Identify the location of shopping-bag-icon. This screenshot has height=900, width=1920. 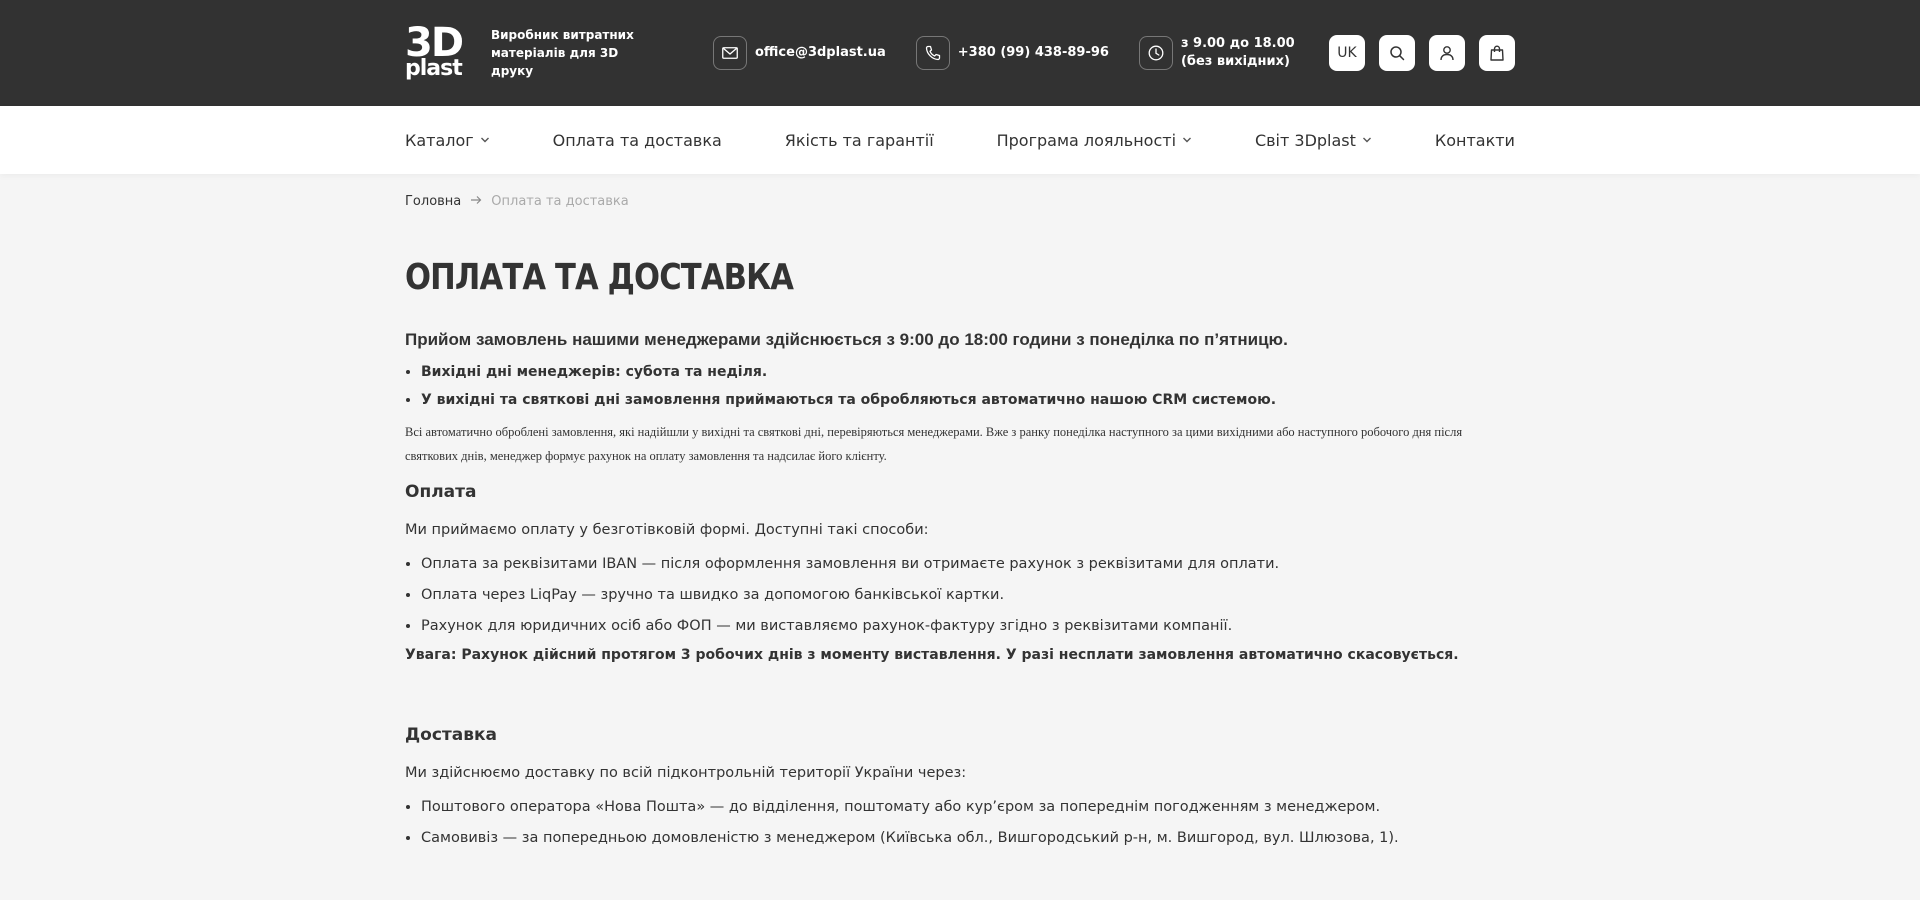
(1497, 53).